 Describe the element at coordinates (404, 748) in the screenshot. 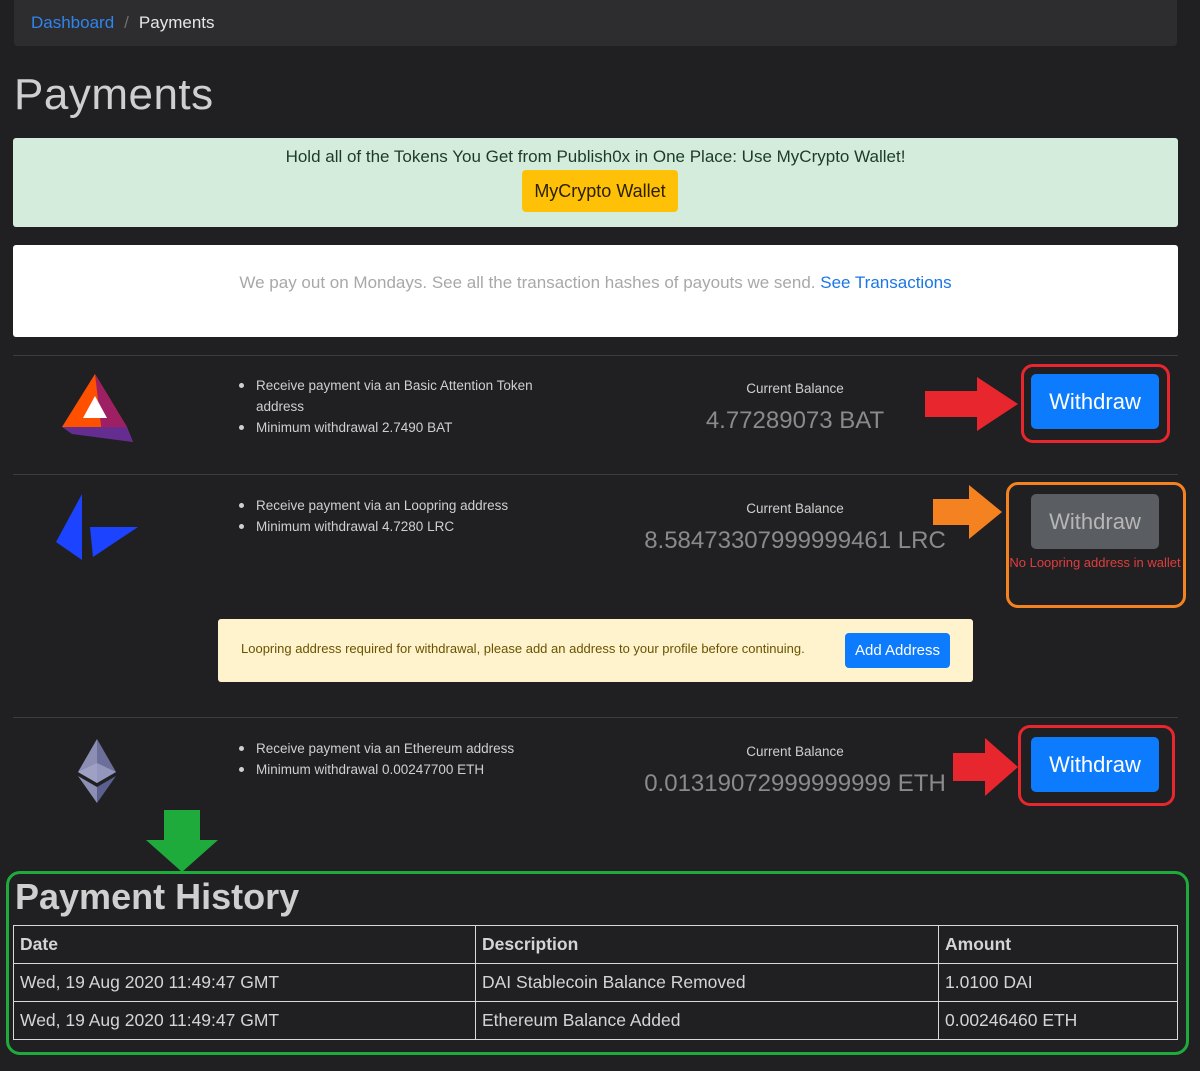

I see `eth-receive-bullet: Receive payment via an Ethereum address` at that location.